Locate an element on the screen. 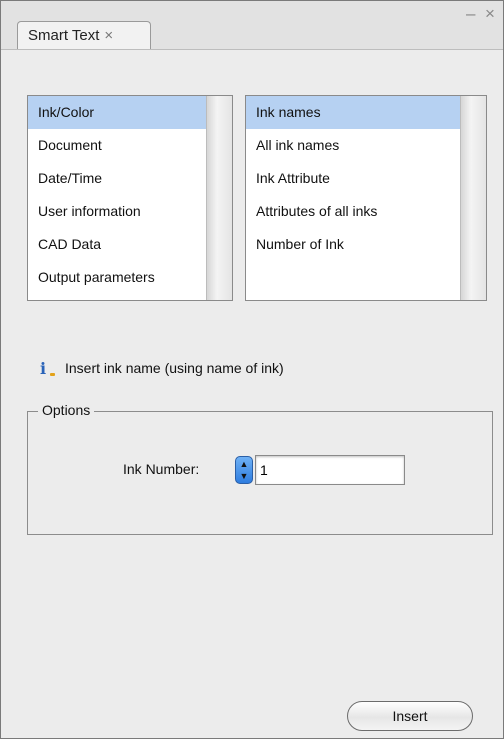 The image size is (504, 739). category-list-item: CAD Data is located at coordinates (117, 244).